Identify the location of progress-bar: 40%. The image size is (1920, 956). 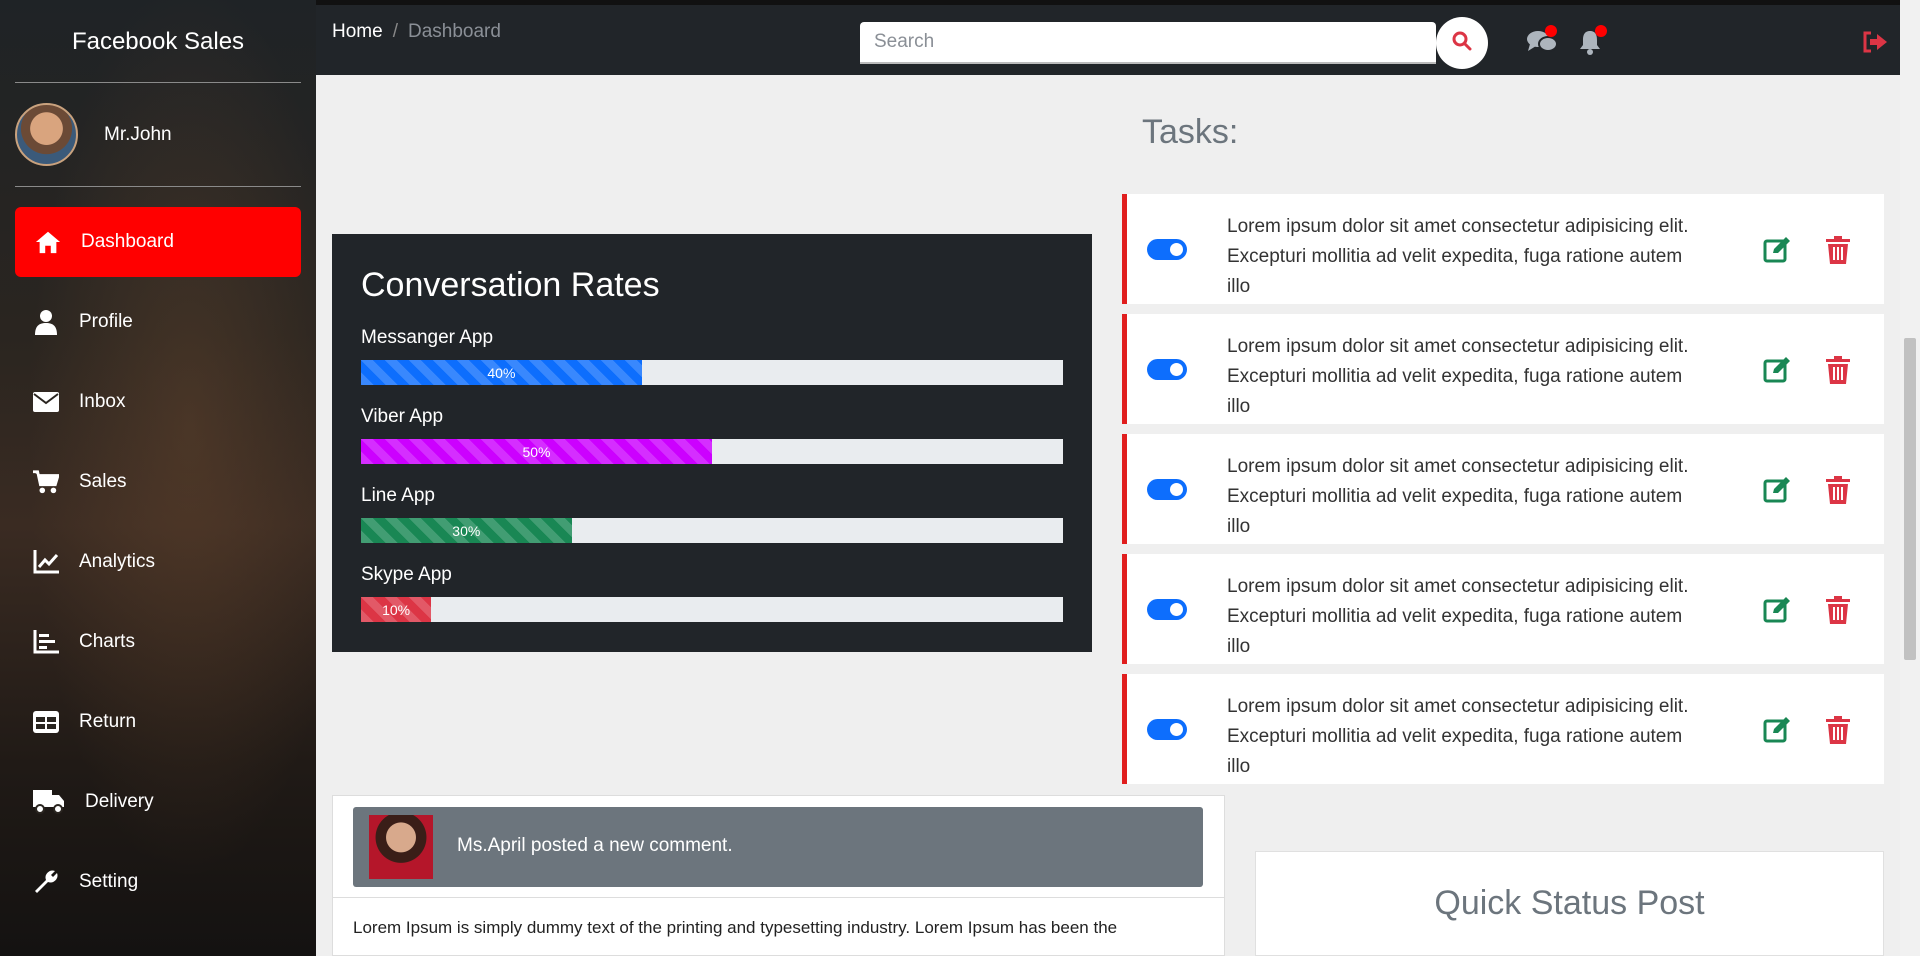
(712, 372).